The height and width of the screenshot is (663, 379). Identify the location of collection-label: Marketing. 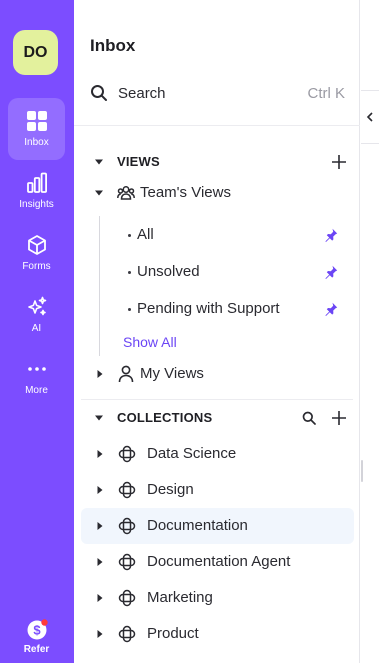
(180, 597).